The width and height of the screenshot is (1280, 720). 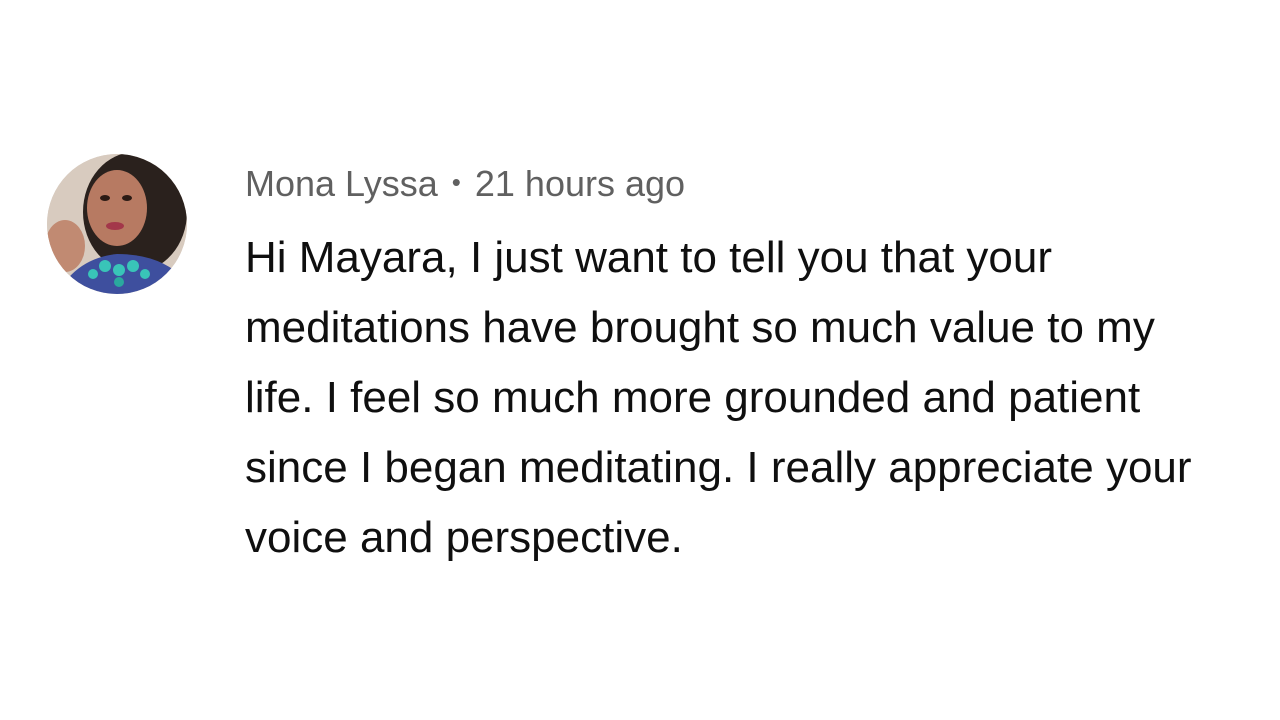 What do you see at coordinates (341, 184) in the screenshot?
I see `author-name: Mona Lyssa` at bounding box center [341, 184].